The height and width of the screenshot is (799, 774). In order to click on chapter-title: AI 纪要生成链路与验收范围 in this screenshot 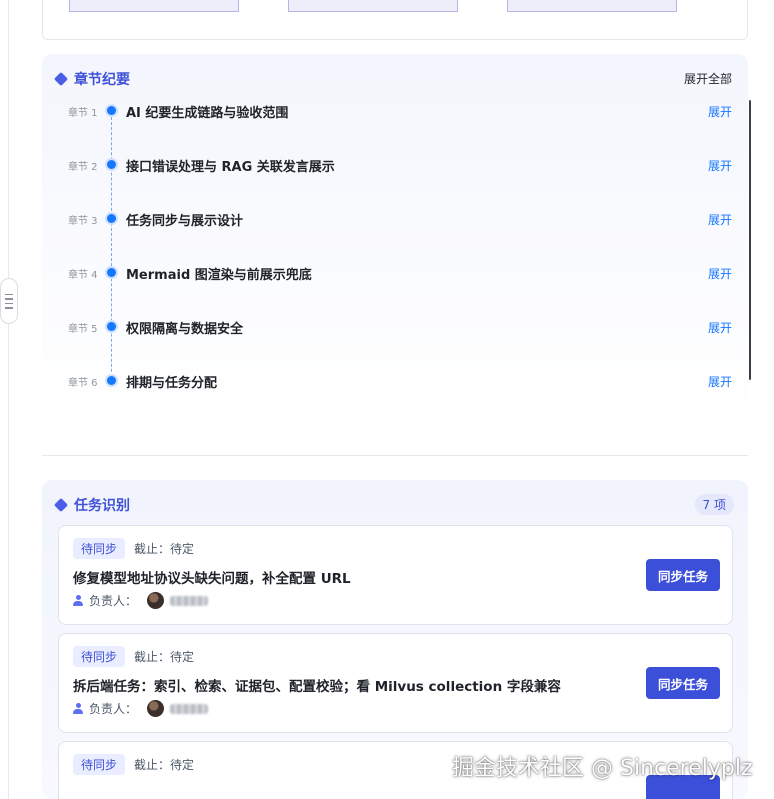, I will do `click(207, 113)`.